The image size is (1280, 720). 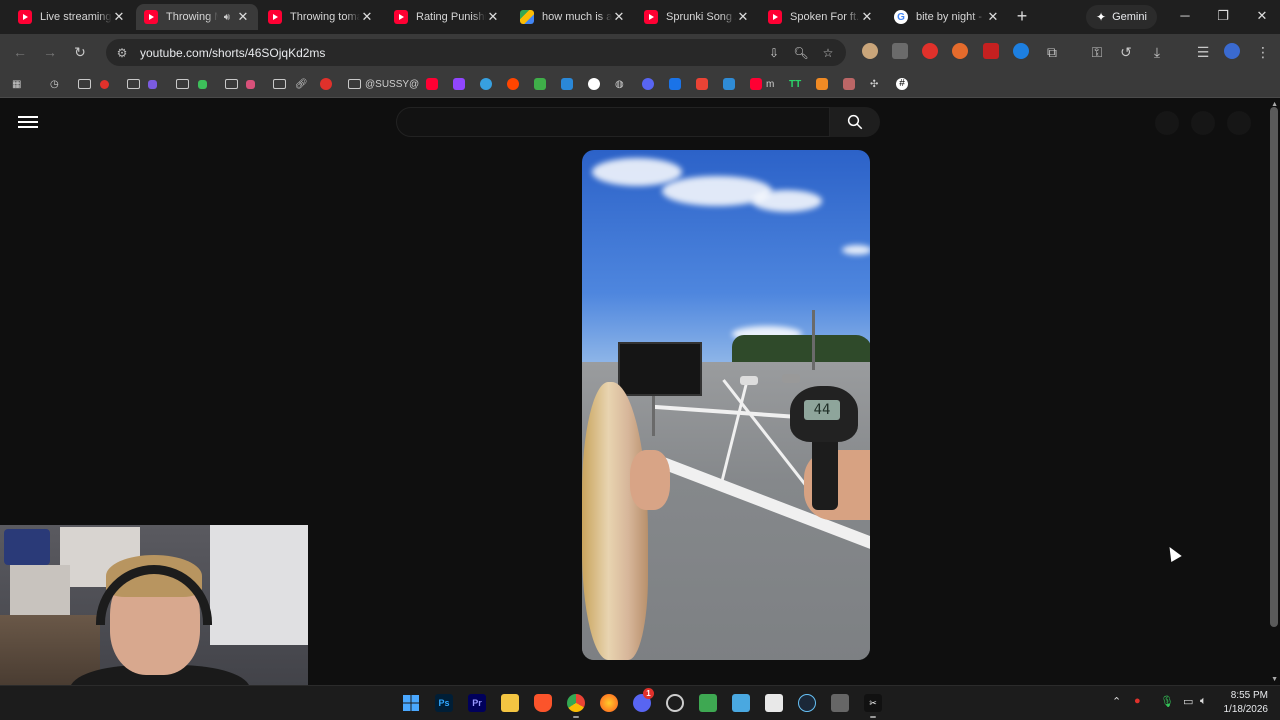 What do you see at coordinates (1021, 51) in the screenshot?
I see `extension-shazam-icon` at bounding box center [1021, 51].